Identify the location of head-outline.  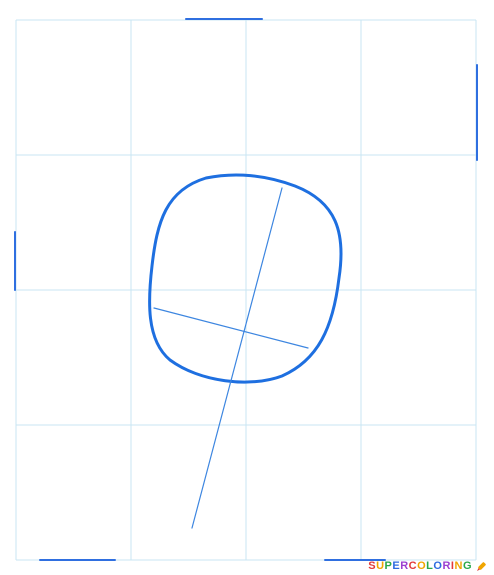
(245, 278).